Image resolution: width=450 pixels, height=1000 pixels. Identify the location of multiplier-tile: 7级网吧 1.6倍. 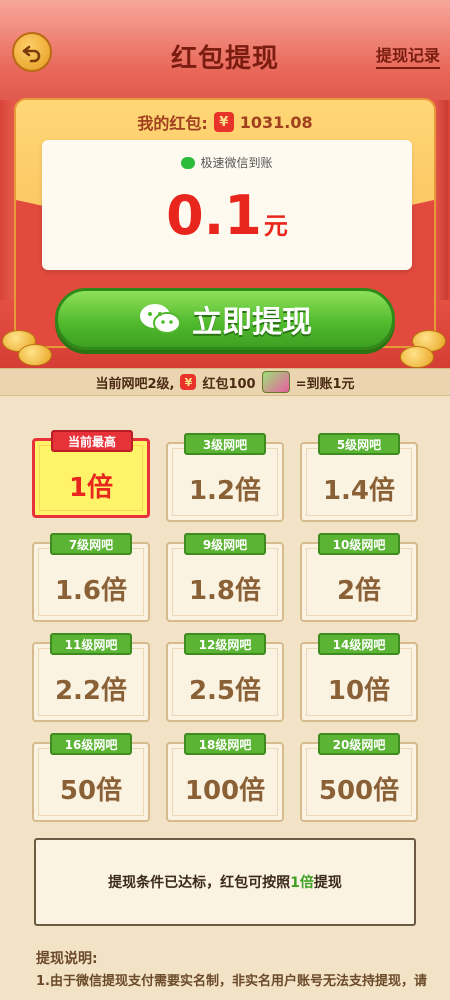
(91, 577).